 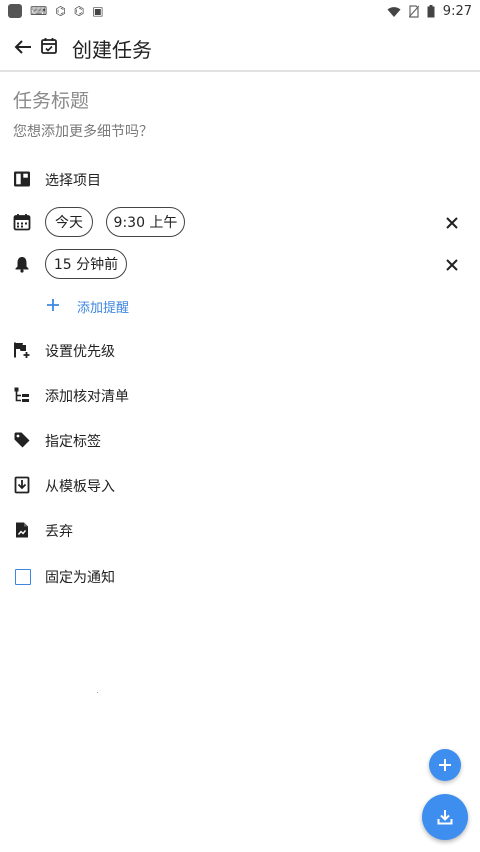 What do you see at coordinates (457, 11) in the screenshot?
I see `status-time: 9:27` at bounding box center [457, 11].